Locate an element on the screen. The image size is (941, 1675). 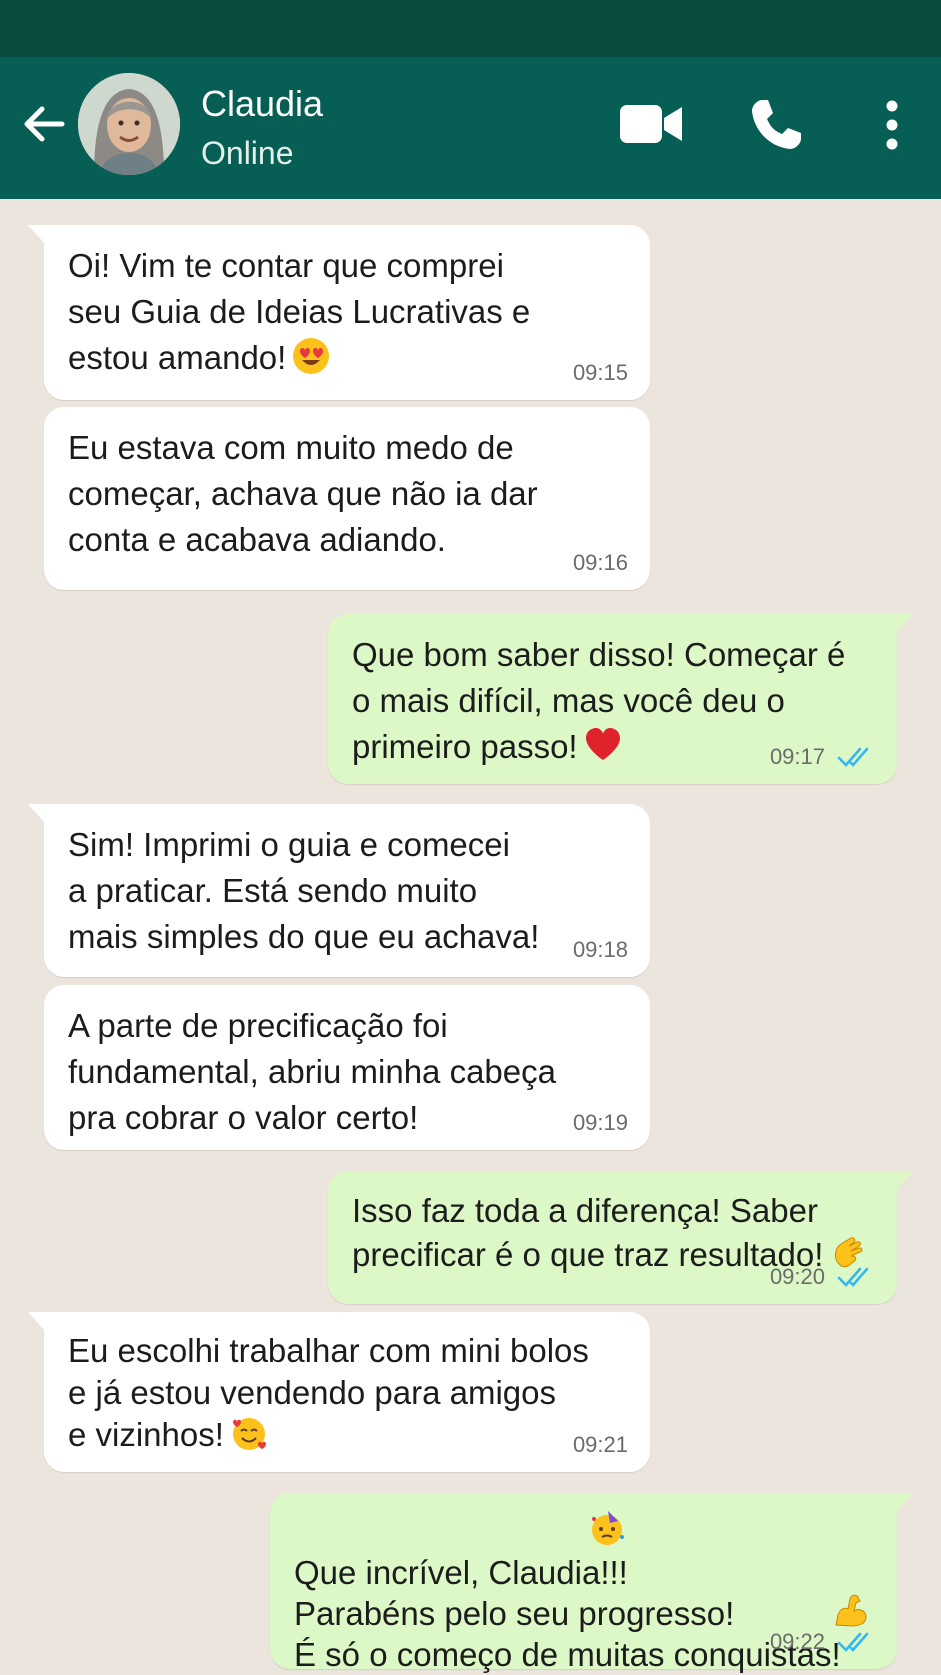
message-time: 09:21 is located at coordinates (600, 1444).